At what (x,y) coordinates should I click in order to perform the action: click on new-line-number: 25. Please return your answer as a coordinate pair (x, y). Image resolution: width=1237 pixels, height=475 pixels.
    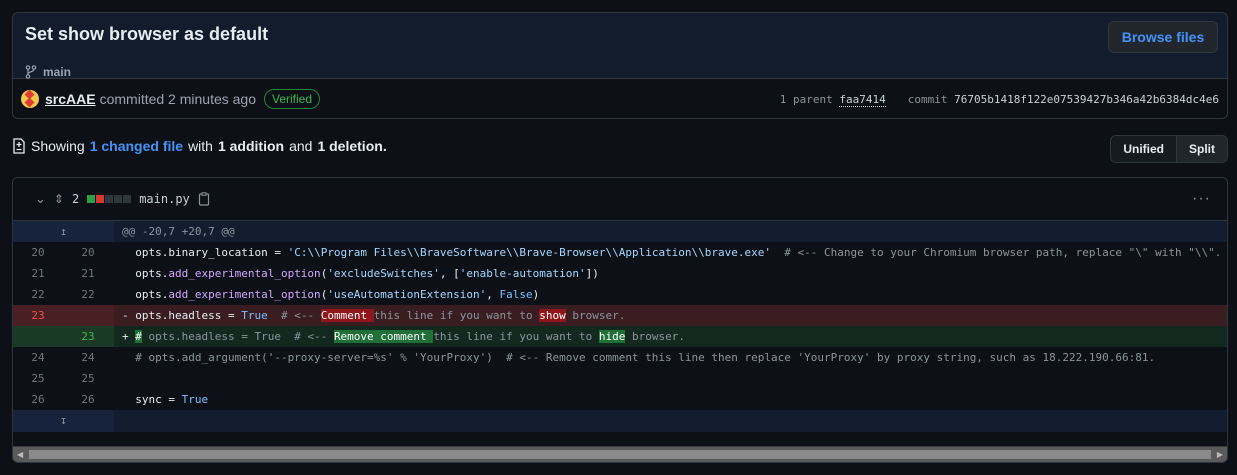
    Looking at the image, I should click on (88, 378).